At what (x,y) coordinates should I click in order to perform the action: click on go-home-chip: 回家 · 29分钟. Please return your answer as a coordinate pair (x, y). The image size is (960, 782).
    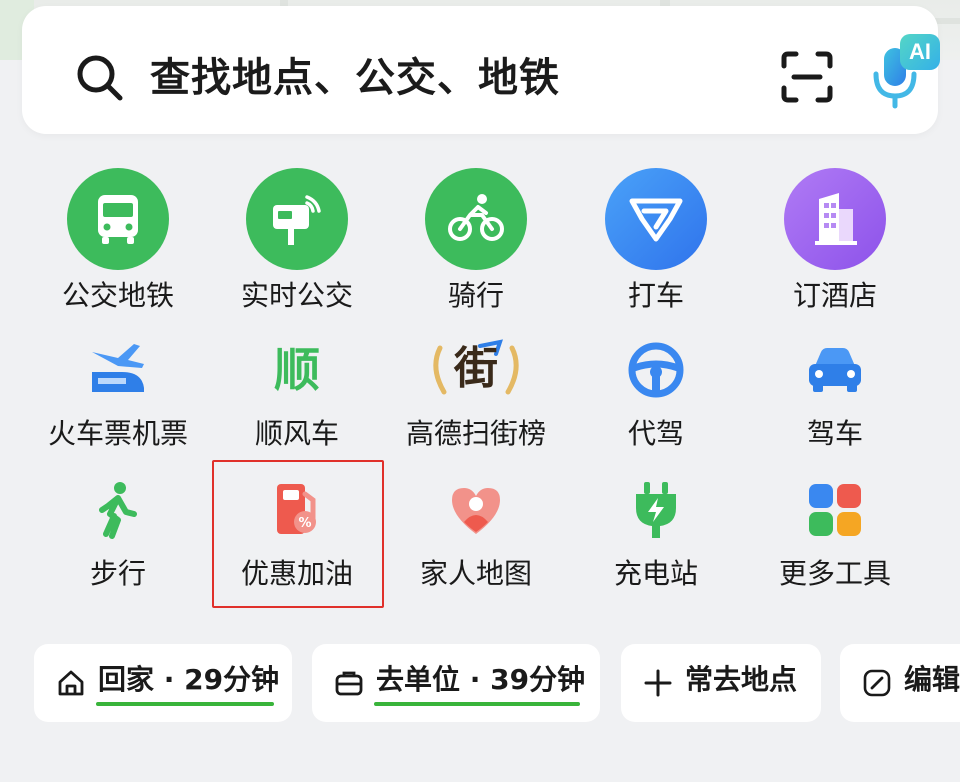
    Looking at the image, I should click on (163, 683).